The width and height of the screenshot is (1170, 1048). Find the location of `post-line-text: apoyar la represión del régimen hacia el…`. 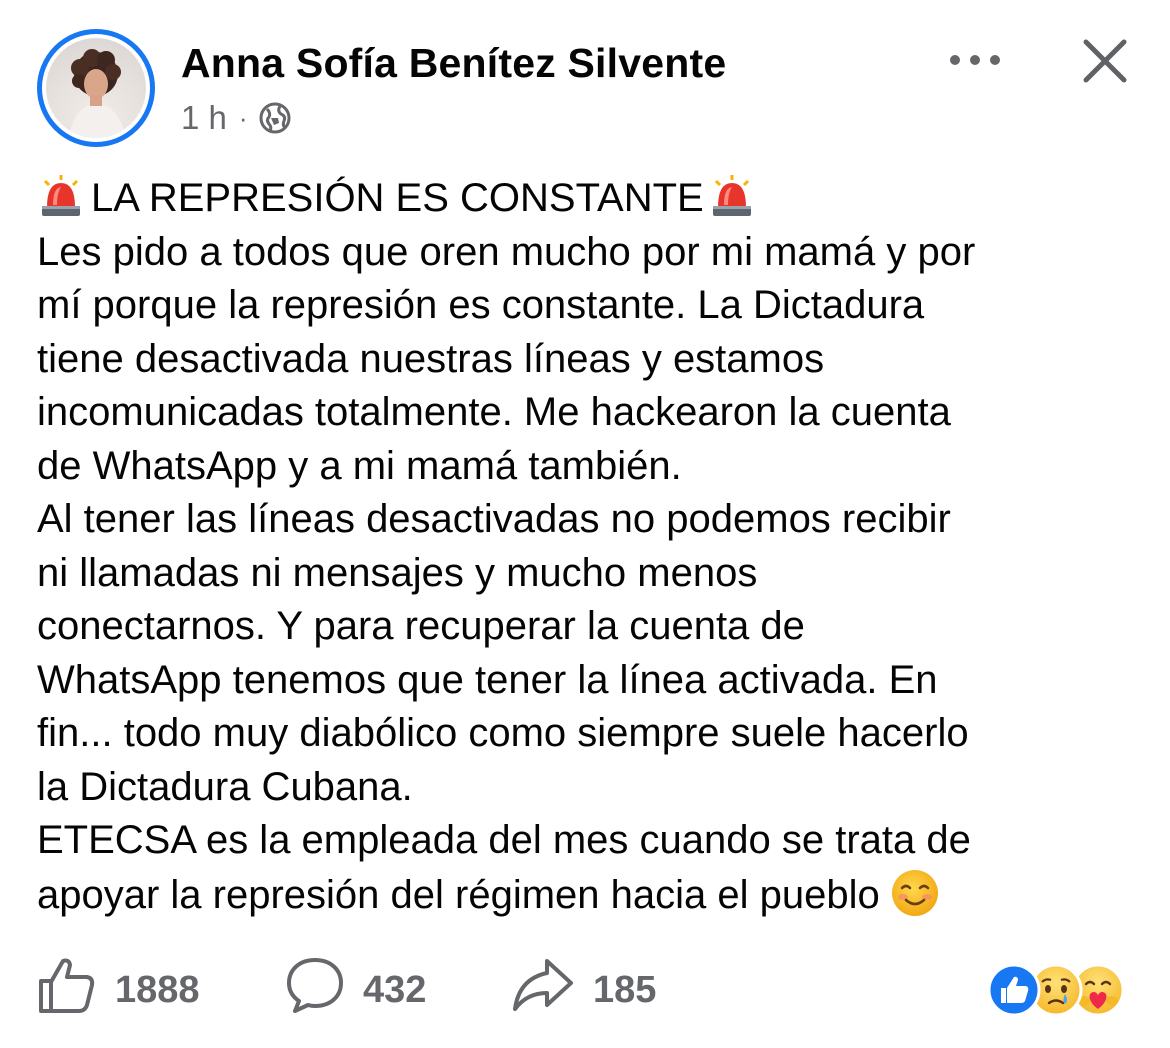

post-line-text: apoyar la represión del régimen hacia el… is located at coordinates (458, 894).